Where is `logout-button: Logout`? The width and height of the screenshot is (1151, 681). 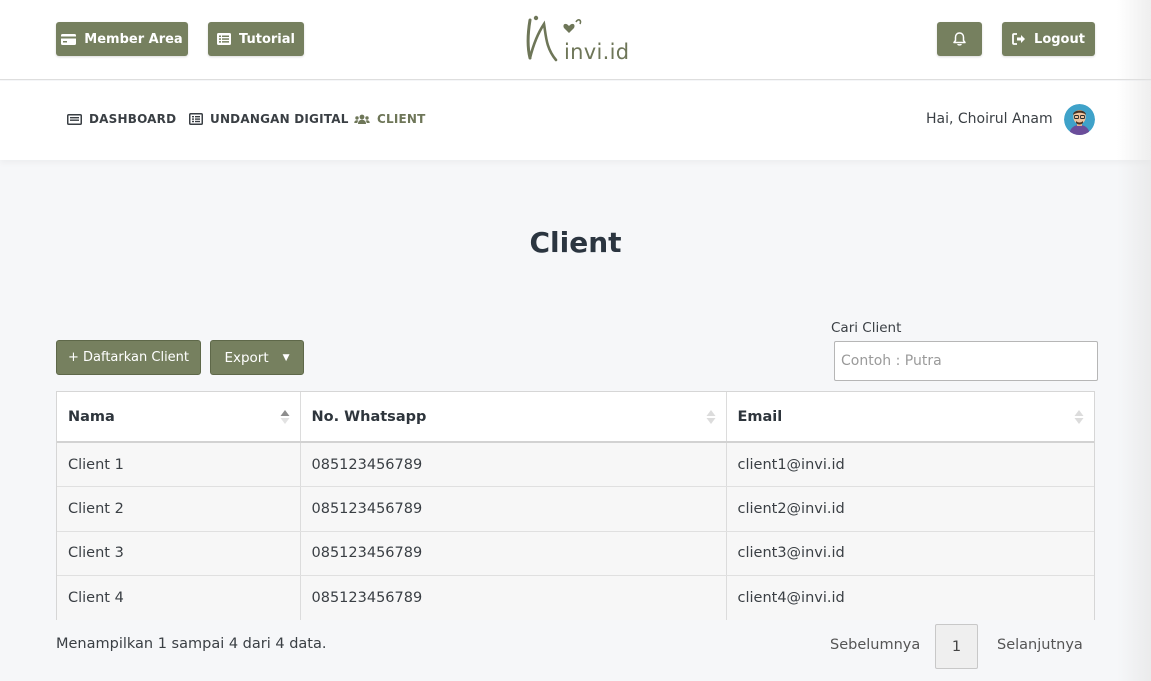
logout-button: Logout is located at coordinates (1048, 39).